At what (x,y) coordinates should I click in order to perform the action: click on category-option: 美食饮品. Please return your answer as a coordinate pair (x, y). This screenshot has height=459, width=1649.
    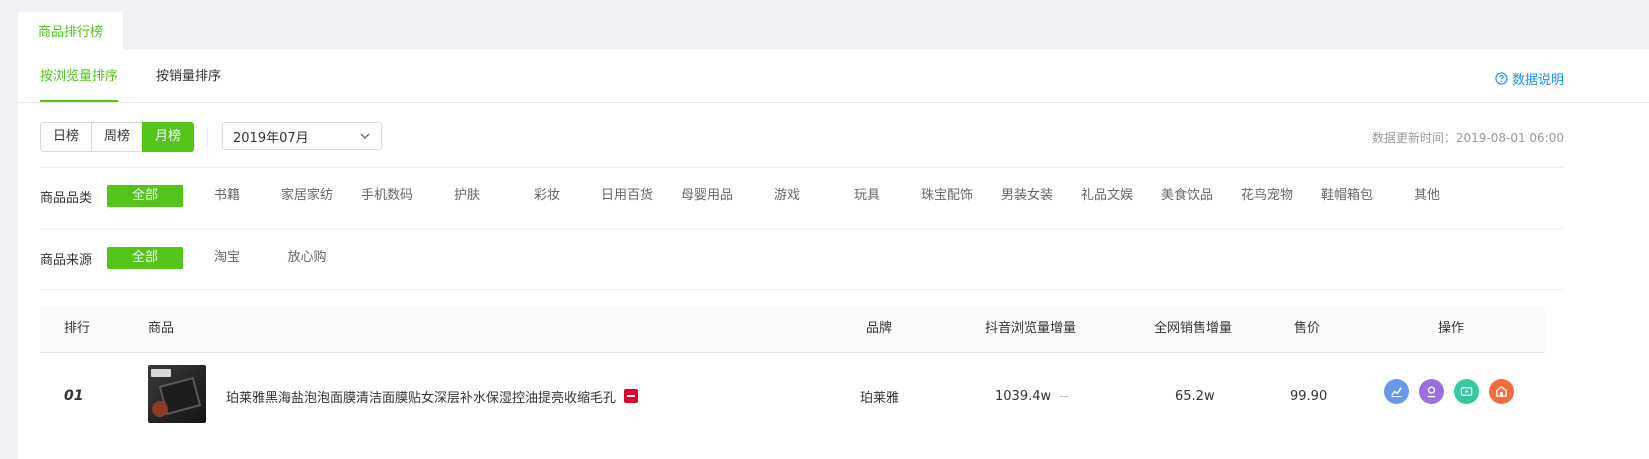
    Looking at the image, I should click on (1187, 196).